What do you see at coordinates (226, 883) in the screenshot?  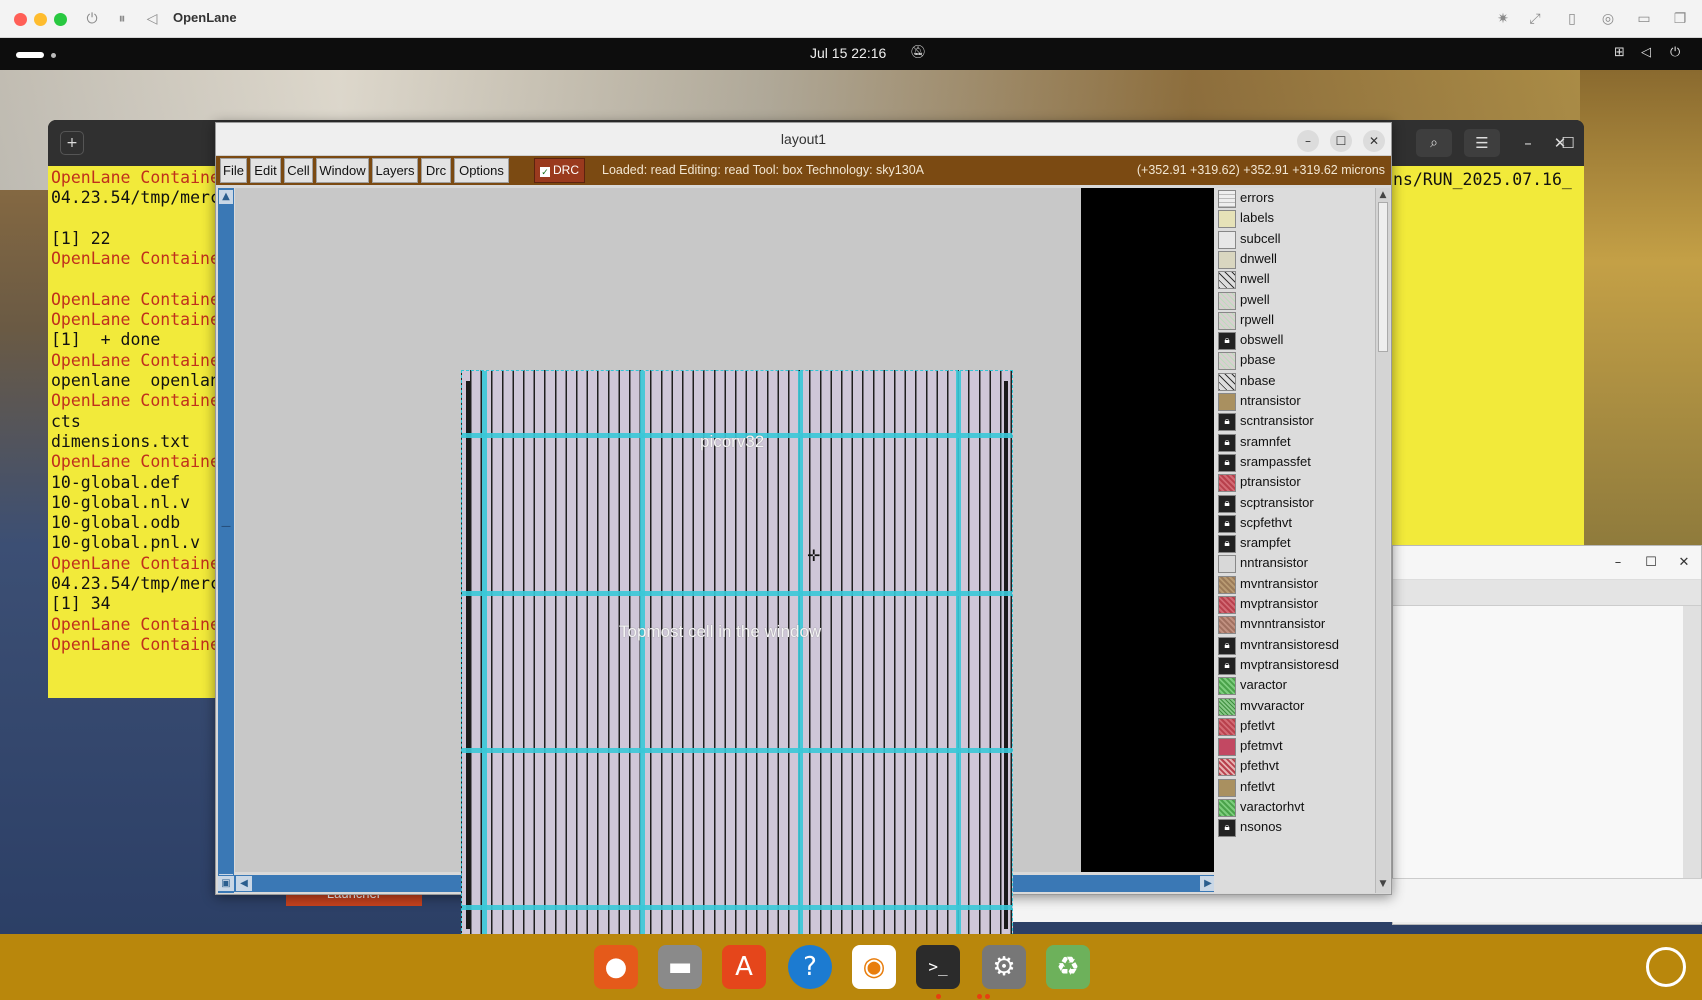 I see `zoom-box-icon: ▣` at bounding box center [226, 883].